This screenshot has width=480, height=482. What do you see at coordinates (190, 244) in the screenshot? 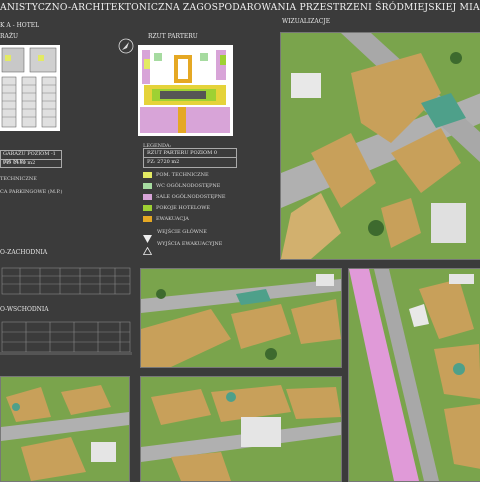
I see `evacuation-exits-label: WYJŚCIA EWAKUACYJNE` at bounding box center [190, 244].